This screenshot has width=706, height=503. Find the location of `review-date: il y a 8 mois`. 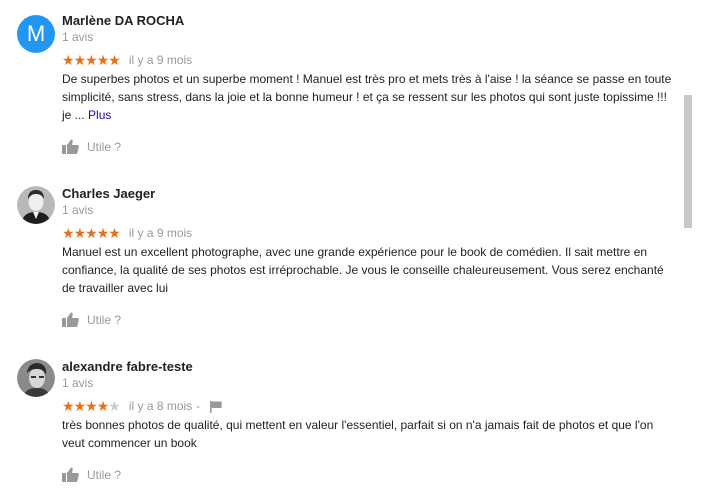

review-date: il y a 8 mois is located at coordinates (160, 406).